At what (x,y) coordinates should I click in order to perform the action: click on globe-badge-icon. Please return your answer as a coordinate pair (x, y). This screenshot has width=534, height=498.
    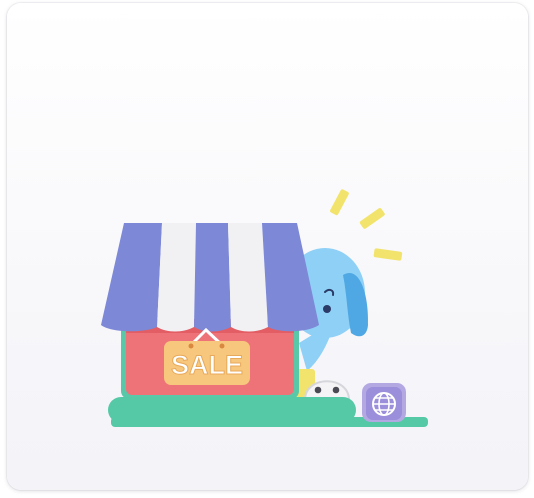
    Looking at the image, I should click on (384, 402).